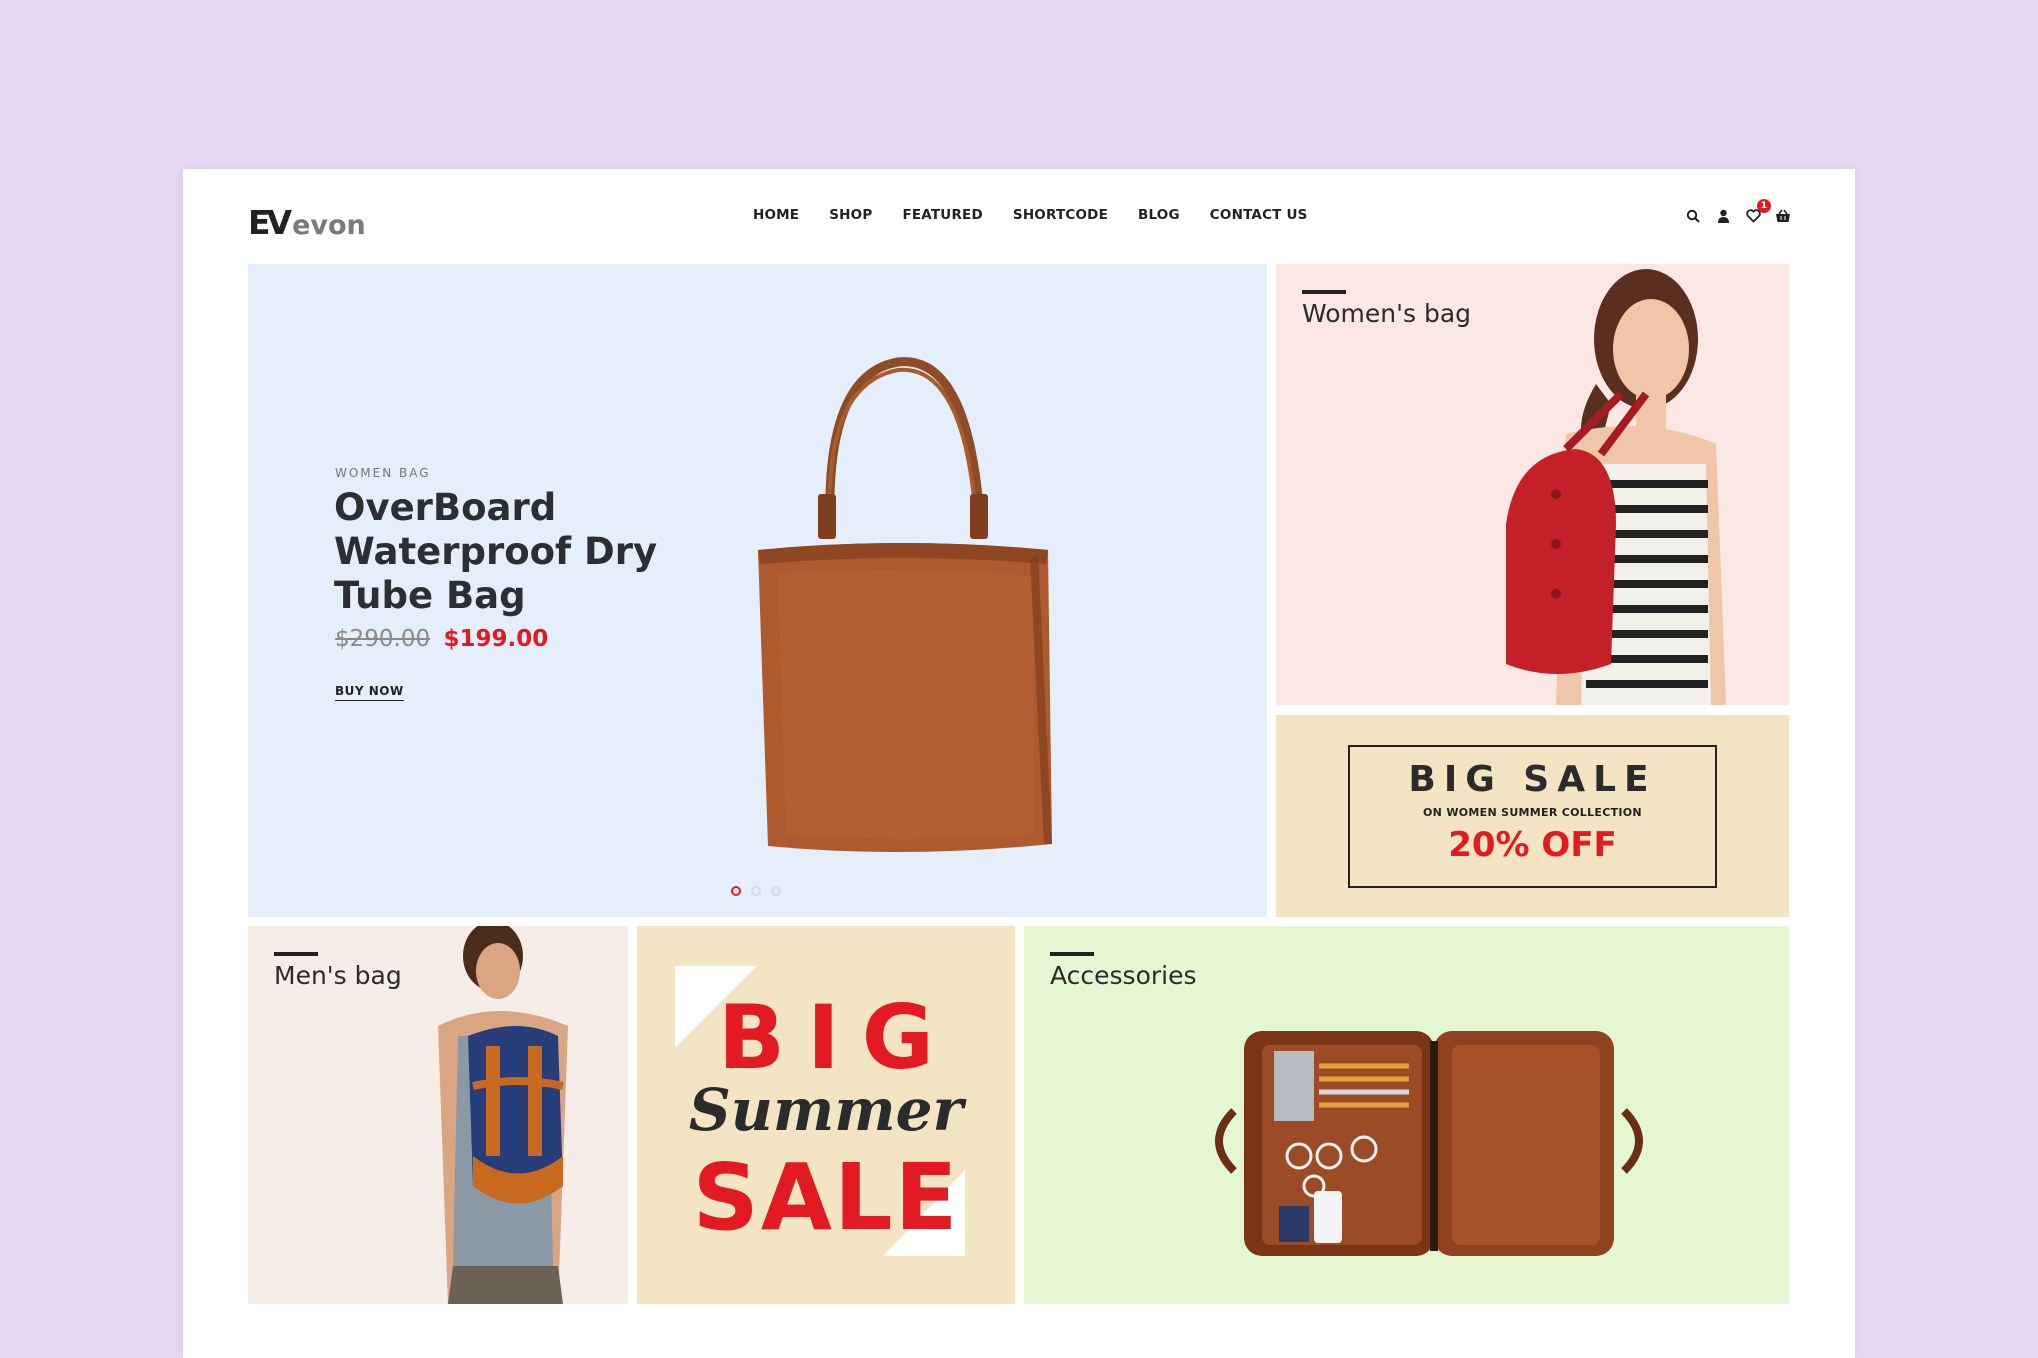 The width and height of the screenshot is (2038, 1358). I want to click on mens-bag-tile: Men's bag, so click(438, 1115).